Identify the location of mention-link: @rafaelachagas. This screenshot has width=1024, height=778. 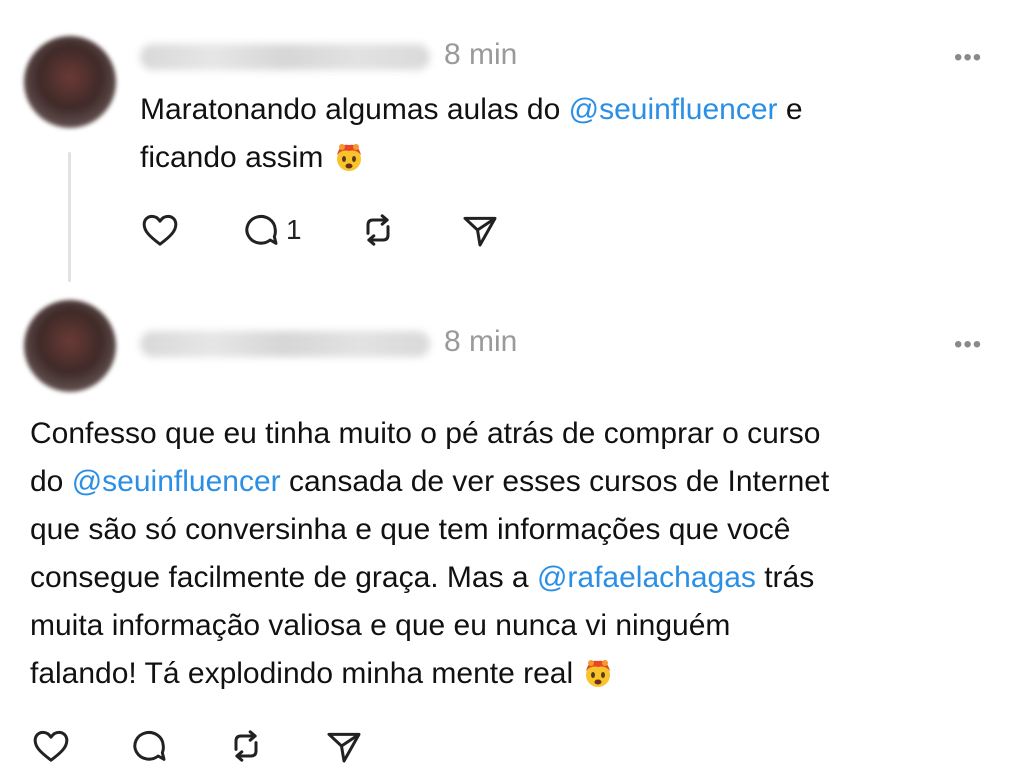
(646, 577).